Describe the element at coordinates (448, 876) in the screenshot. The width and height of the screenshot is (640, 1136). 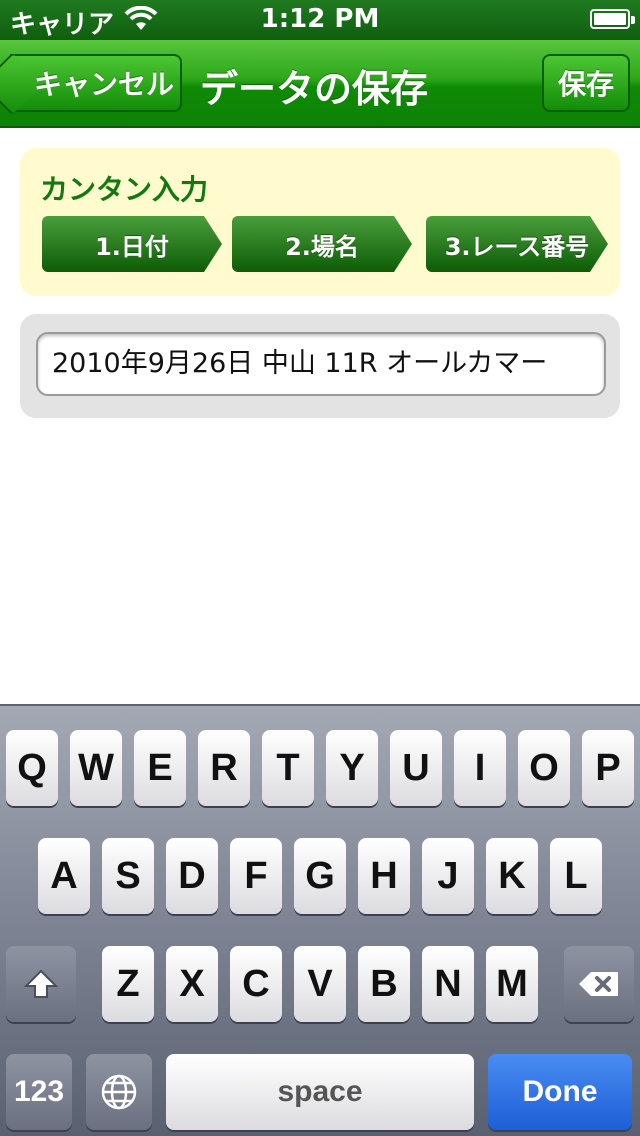
I see `key-j: J` at that location.